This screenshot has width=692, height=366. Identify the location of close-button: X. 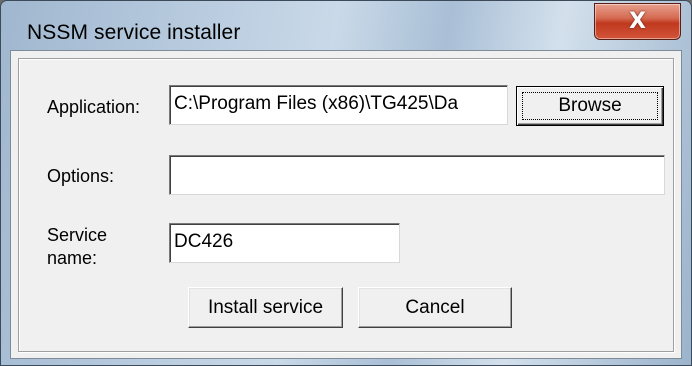
(637, 21).